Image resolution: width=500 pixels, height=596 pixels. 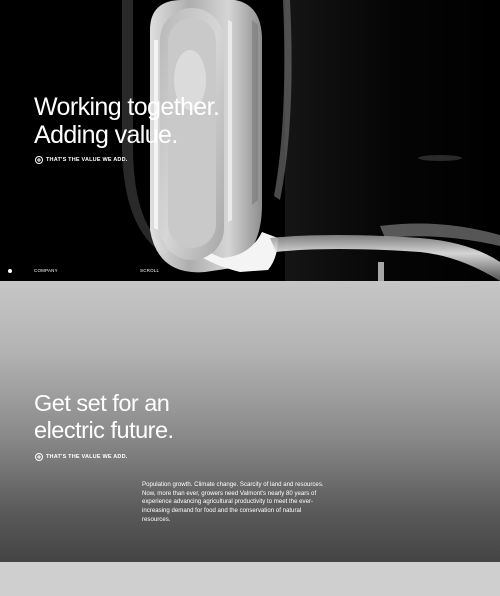 I want to click on hero-title: Working together. Adding value., so click(x=127, y=121).